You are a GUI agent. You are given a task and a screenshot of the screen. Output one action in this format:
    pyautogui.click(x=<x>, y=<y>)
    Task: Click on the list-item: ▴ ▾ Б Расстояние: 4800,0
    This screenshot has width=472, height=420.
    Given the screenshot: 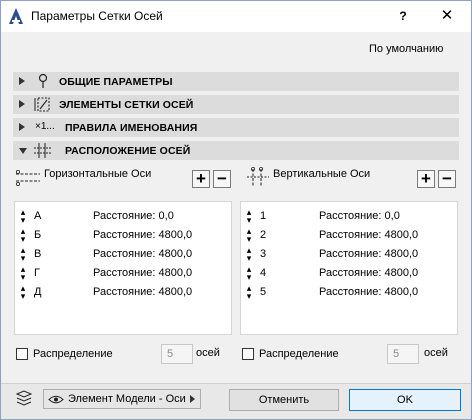 What is the action you would take?
    pyautogui.click(x=123, y=235)
    